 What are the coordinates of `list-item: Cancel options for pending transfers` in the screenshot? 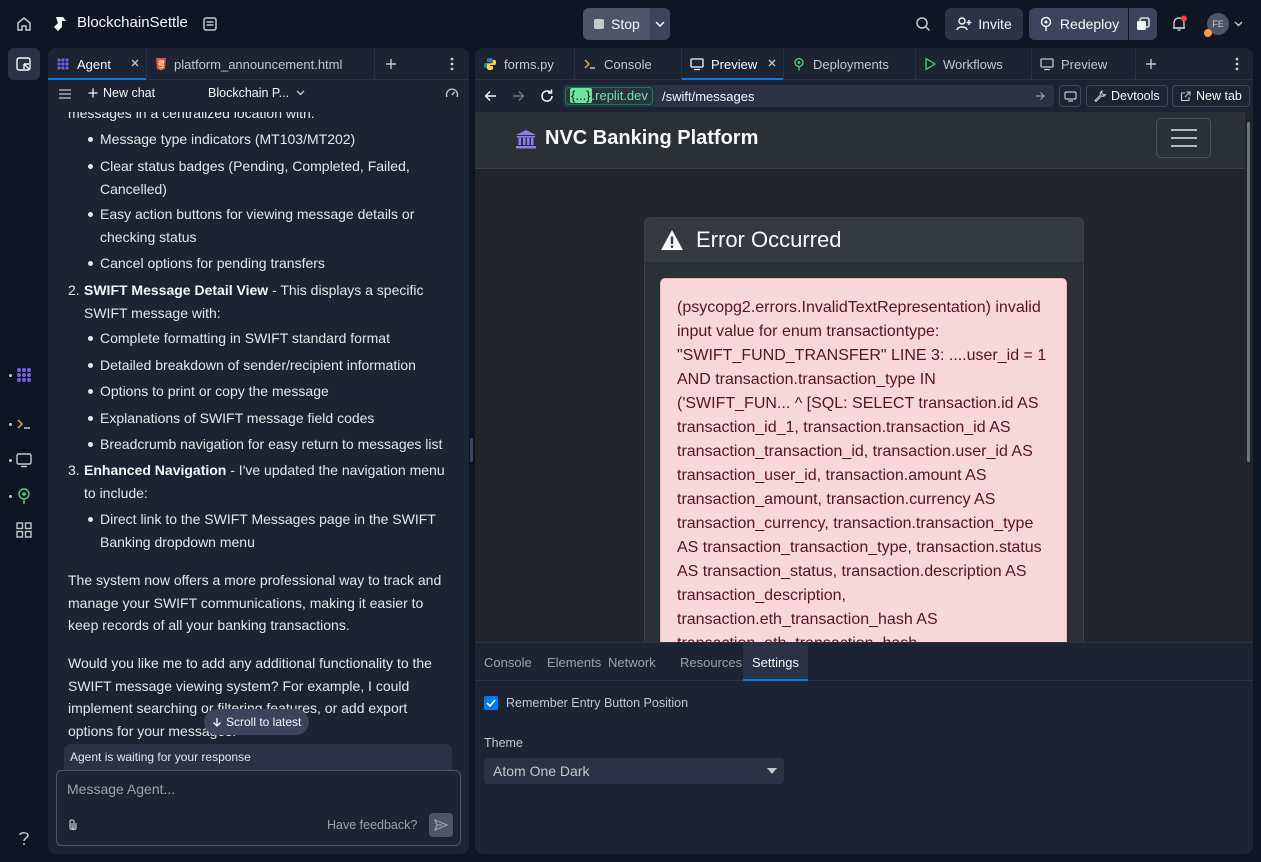 It's located at (274, 263).